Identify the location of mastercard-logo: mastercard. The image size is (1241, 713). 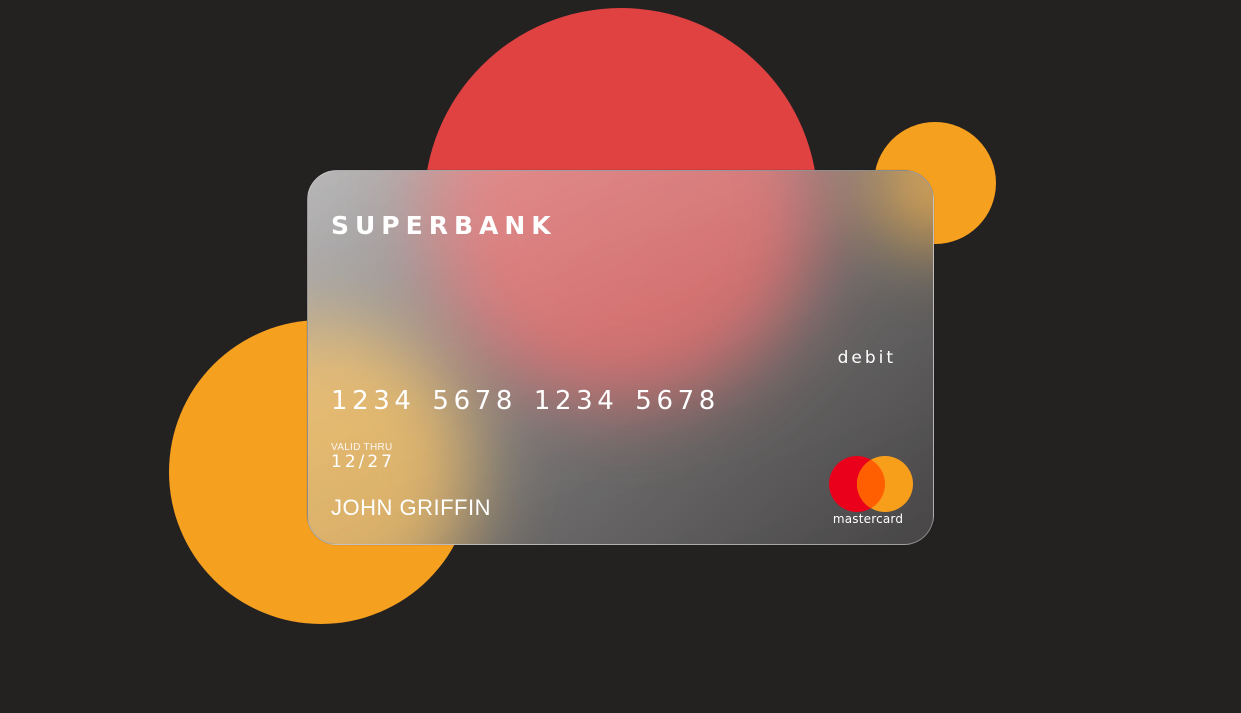
(868, 491).